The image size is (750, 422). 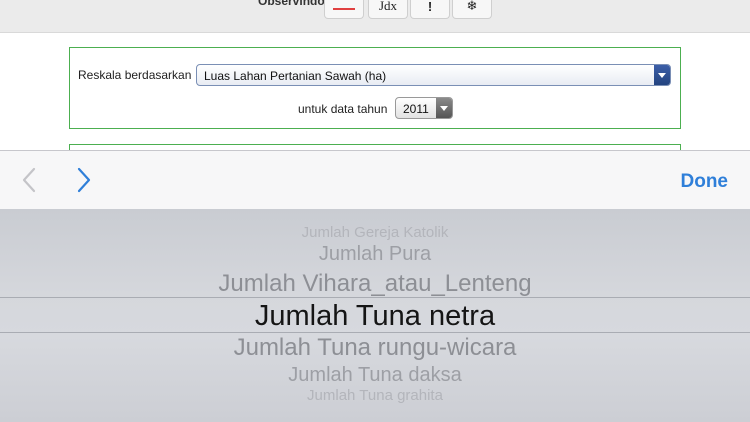 I want to click on chevron-left-icon, so click(x=29, y=180).